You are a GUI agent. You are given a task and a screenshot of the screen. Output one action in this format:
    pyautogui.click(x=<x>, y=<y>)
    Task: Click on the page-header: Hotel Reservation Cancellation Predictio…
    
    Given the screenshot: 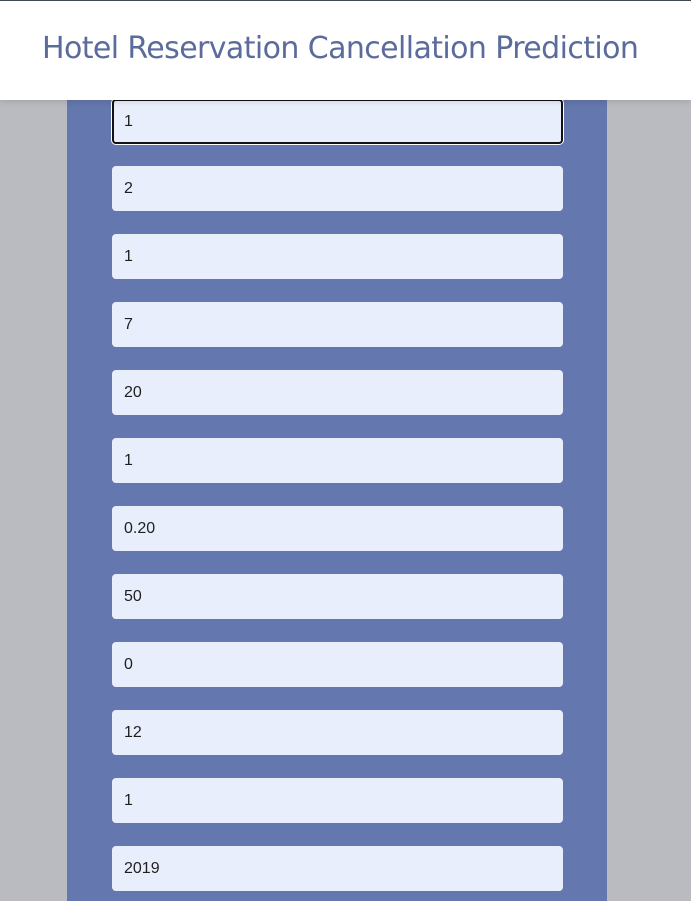 What is the action you would take?
    pyautogui.click(x=345, y=50)
    